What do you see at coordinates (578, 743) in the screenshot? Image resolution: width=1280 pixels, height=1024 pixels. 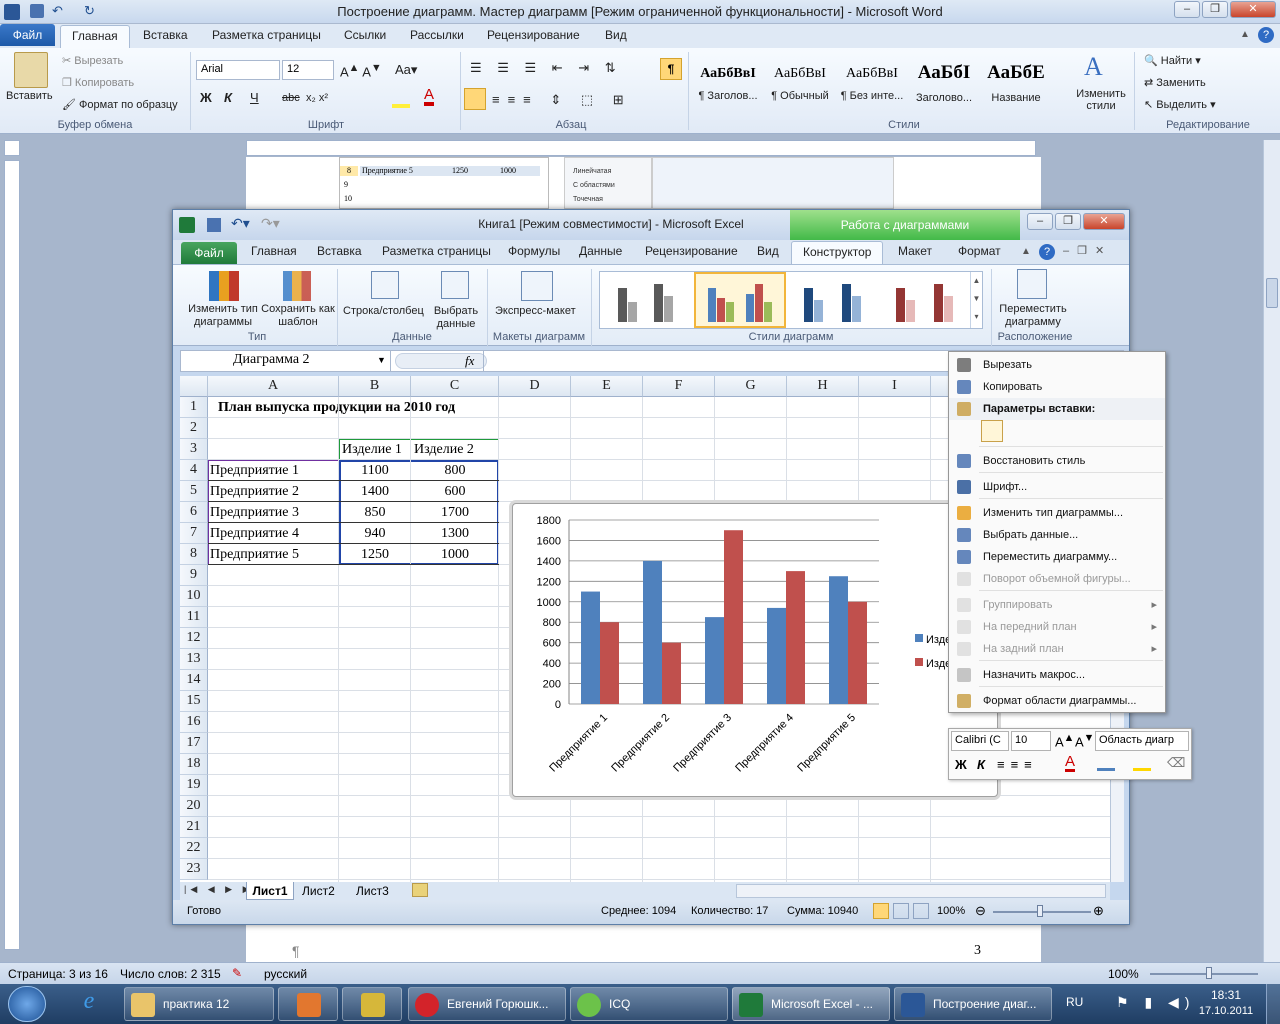 I see `x-tick-label: Предприятие 1` at bounding box center [578, 743].